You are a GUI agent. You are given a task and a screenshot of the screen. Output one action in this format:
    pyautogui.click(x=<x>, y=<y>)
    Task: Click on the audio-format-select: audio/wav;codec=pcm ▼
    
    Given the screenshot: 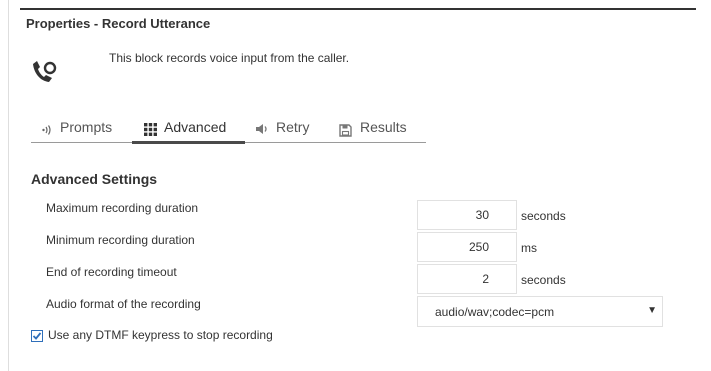 What is the action you would take?
    pyautogui.click(x=540, y=311)
    